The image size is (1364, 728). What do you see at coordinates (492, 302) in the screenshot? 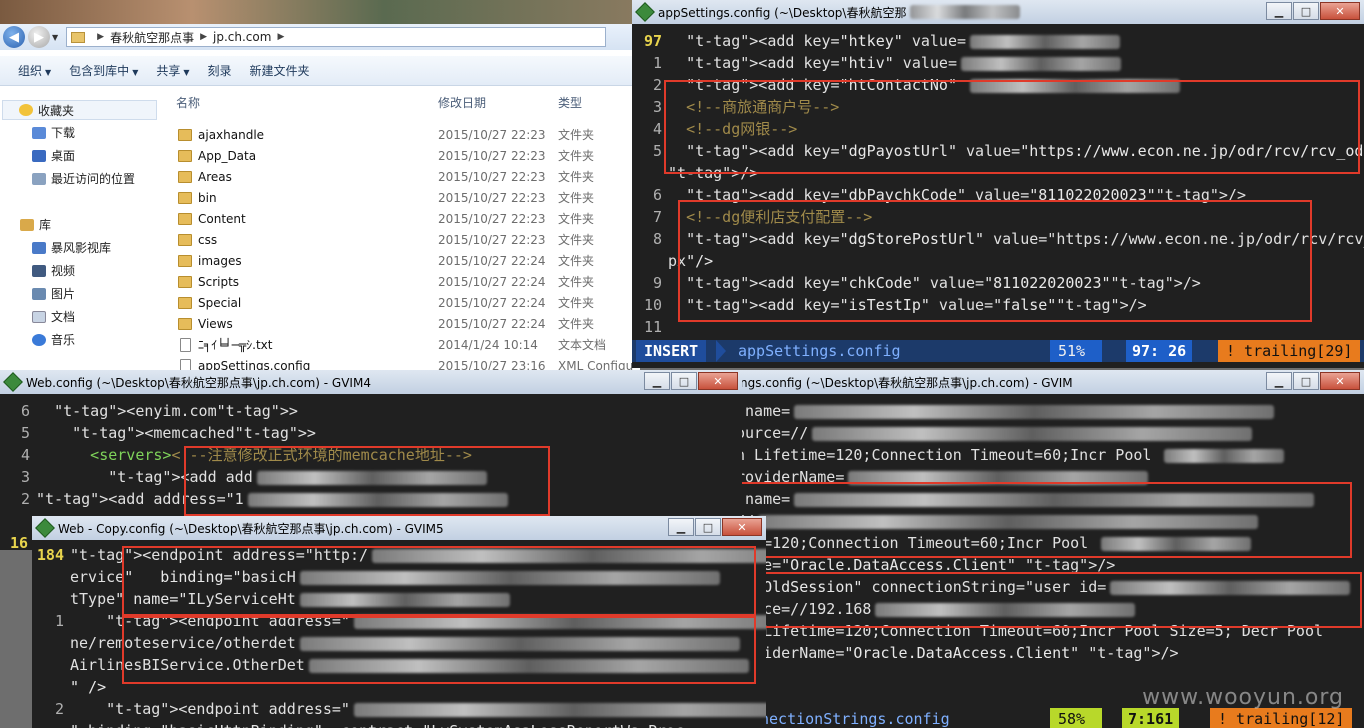
I see `file-date: 2015/10/27 22:24` at bounding box center [492, 302].